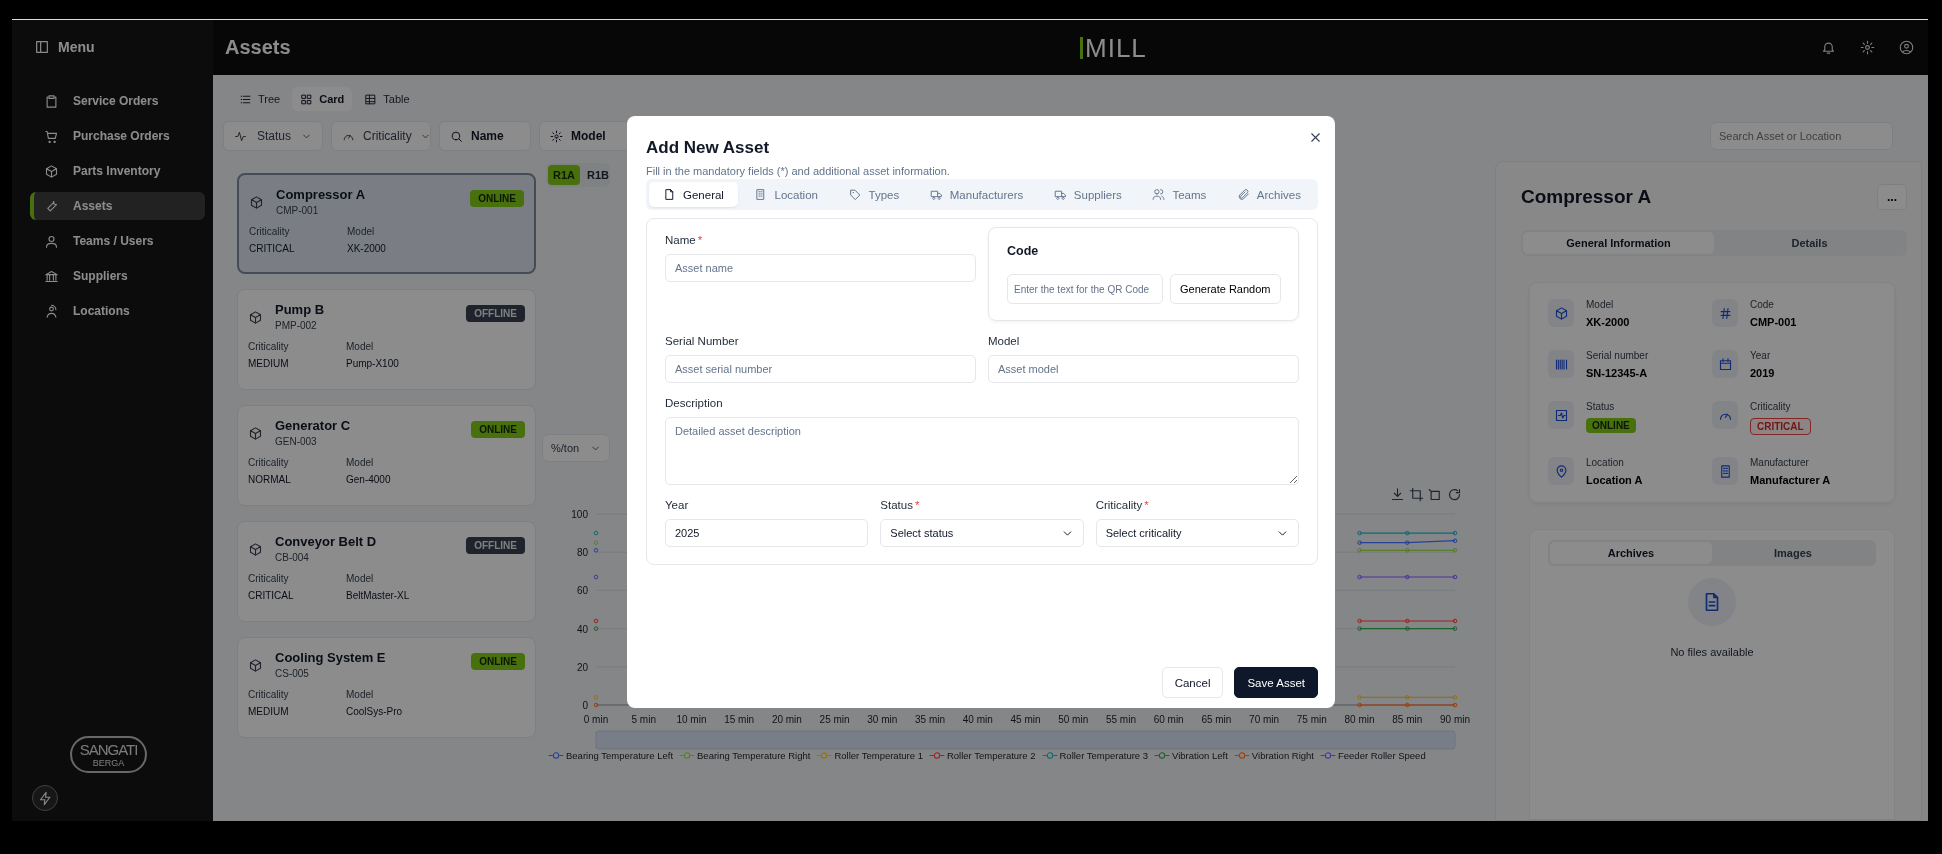 The image size is (1942, 854). I want to click on name-field: Asset name, so click(820, 268).